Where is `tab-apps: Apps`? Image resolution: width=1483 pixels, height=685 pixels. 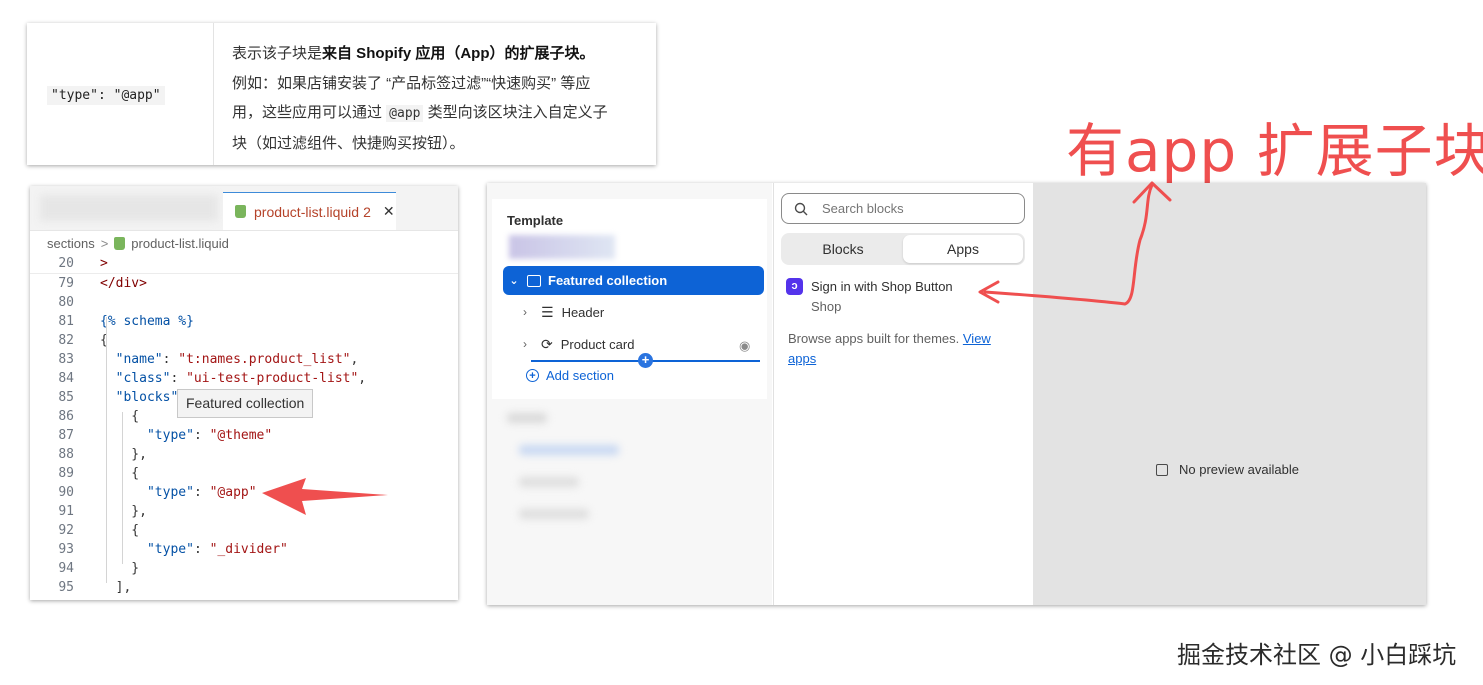 tab-apps: Apps is located at coordinates (963, 249).